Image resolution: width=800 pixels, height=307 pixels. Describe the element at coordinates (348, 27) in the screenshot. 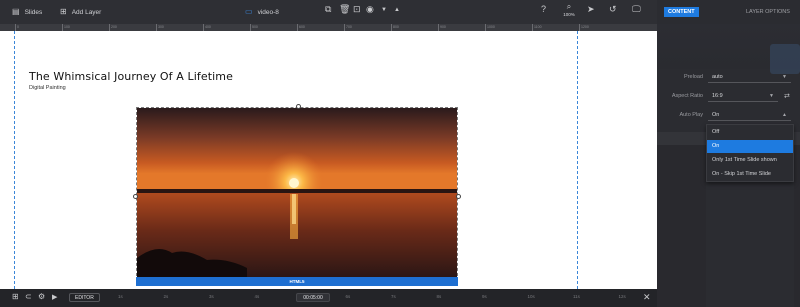

I see `ruler-tick: 700` at that location.